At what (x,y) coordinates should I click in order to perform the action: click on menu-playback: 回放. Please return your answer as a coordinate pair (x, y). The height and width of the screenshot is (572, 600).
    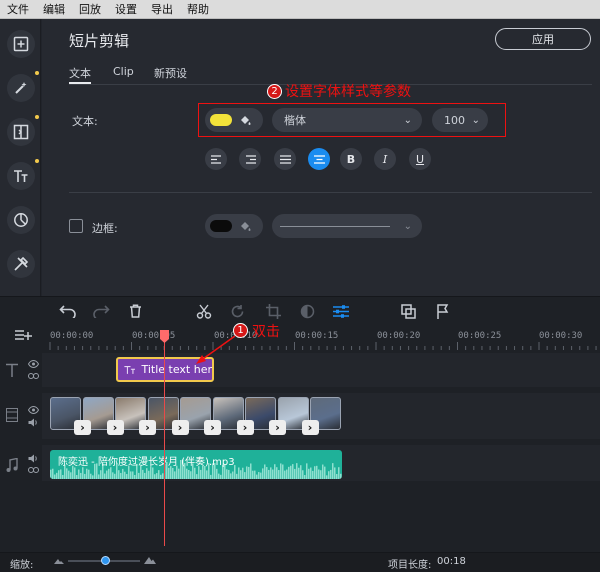
    Looking at the image, I should click on (90, 9).